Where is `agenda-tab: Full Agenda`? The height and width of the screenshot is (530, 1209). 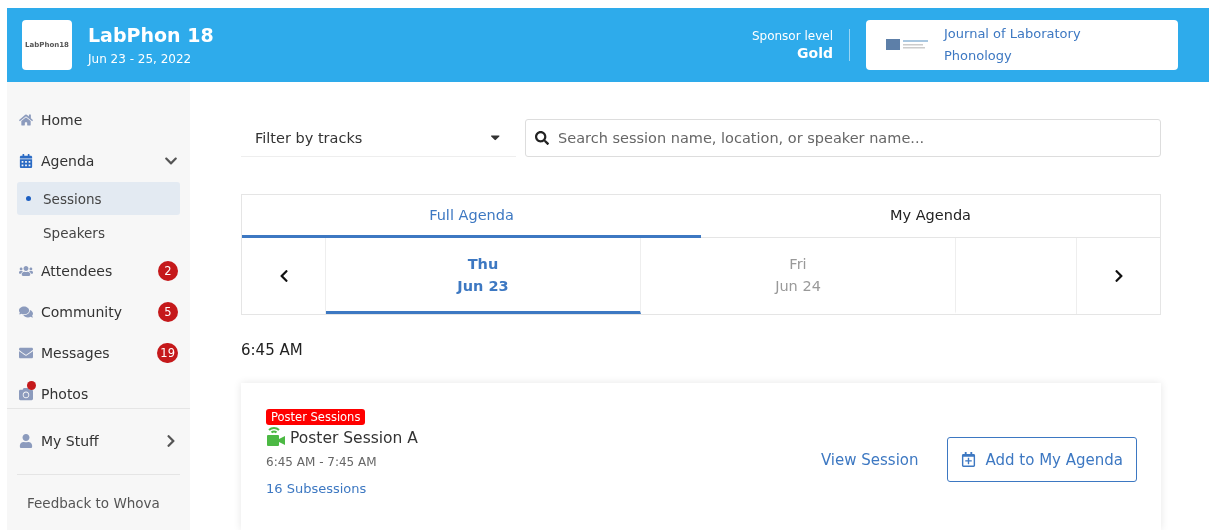
agenda-tab: Full Agenda is located at coordinates (471, 216).